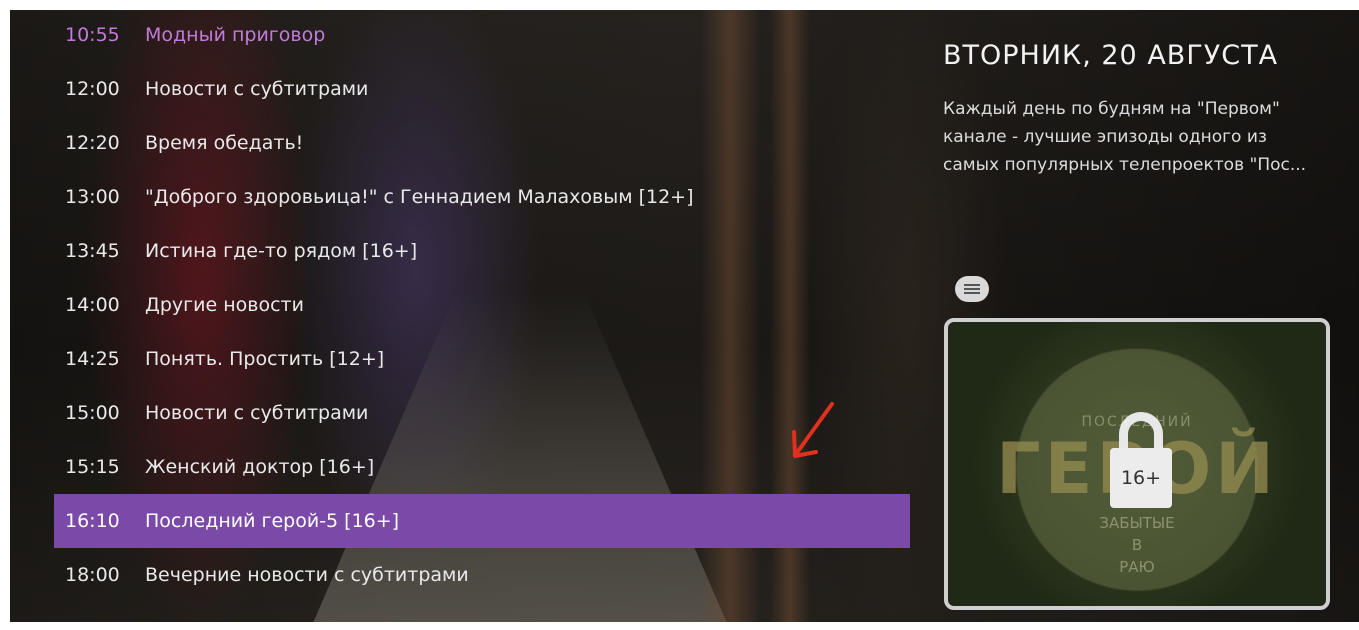 This screenshot has width=1359, height=630. I want to click on program-row: 10:55 Модный приговор, so click(482, 35).